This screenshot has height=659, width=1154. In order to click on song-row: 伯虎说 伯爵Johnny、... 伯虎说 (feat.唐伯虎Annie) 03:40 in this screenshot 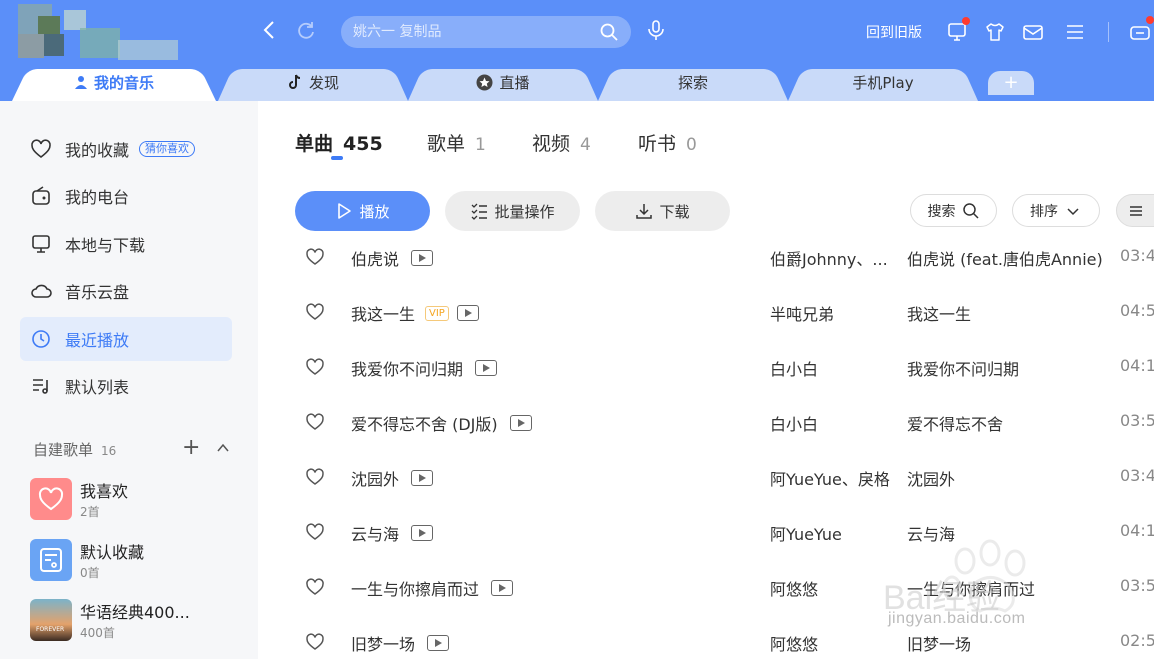, I will do `click(706, 257)`.